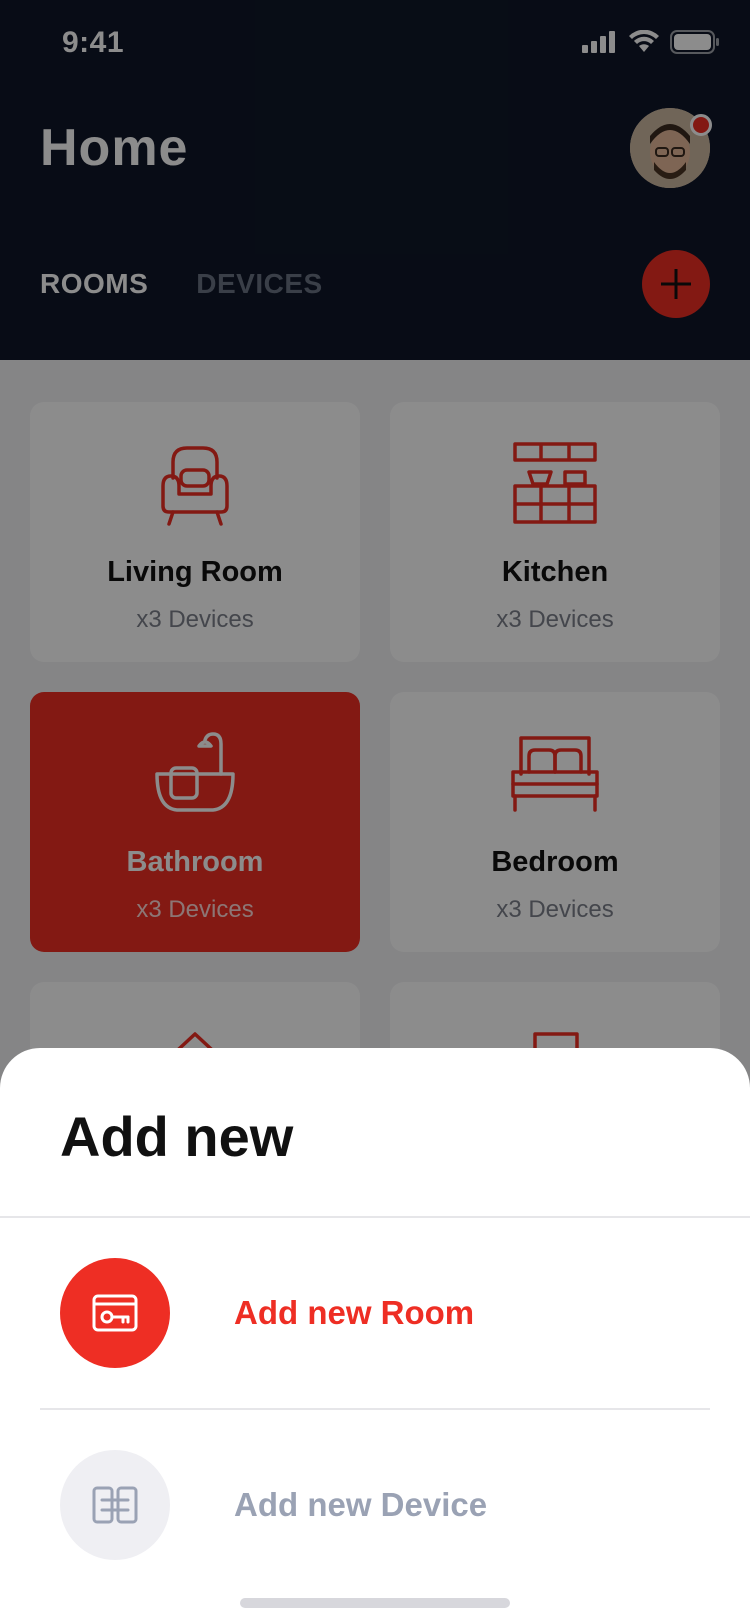 This screenshot has height=1624, width=750. I want to click on device-link-icon, so click(115, 1505).